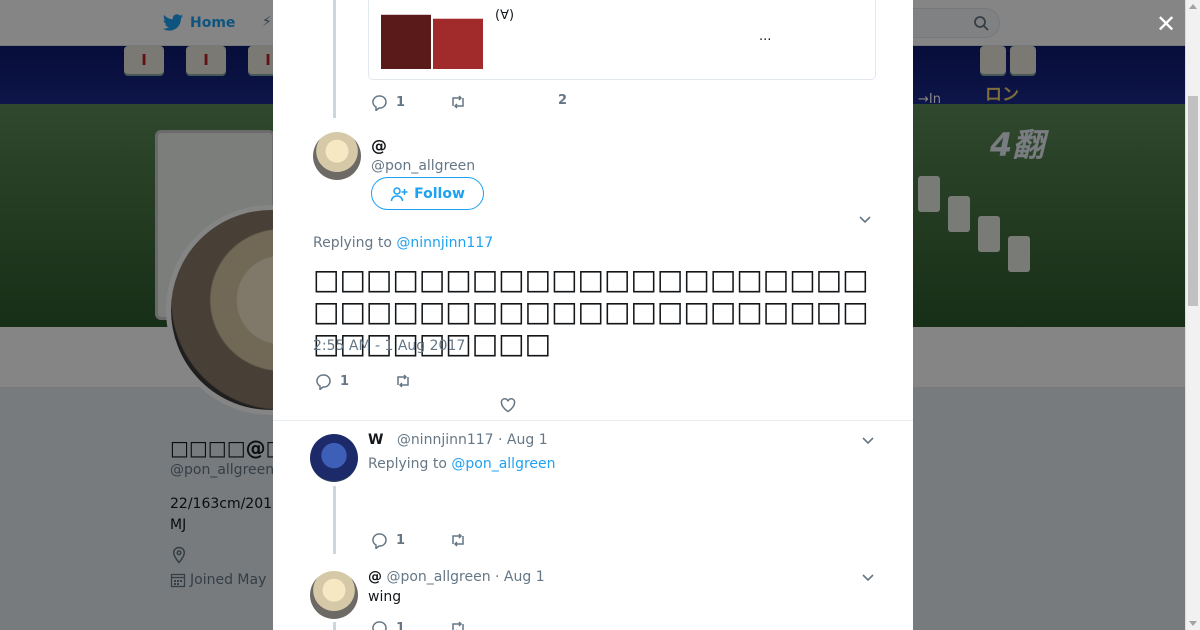  I want to click on close-icon: ✕, so click(1166, 25).